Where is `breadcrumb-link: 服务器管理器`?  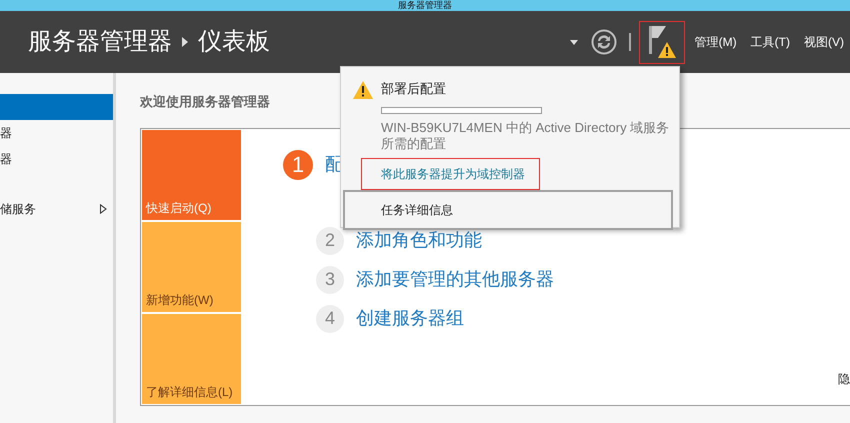
breadcrumb-link: 服务器管理器 is located at coordinates (100, 42).